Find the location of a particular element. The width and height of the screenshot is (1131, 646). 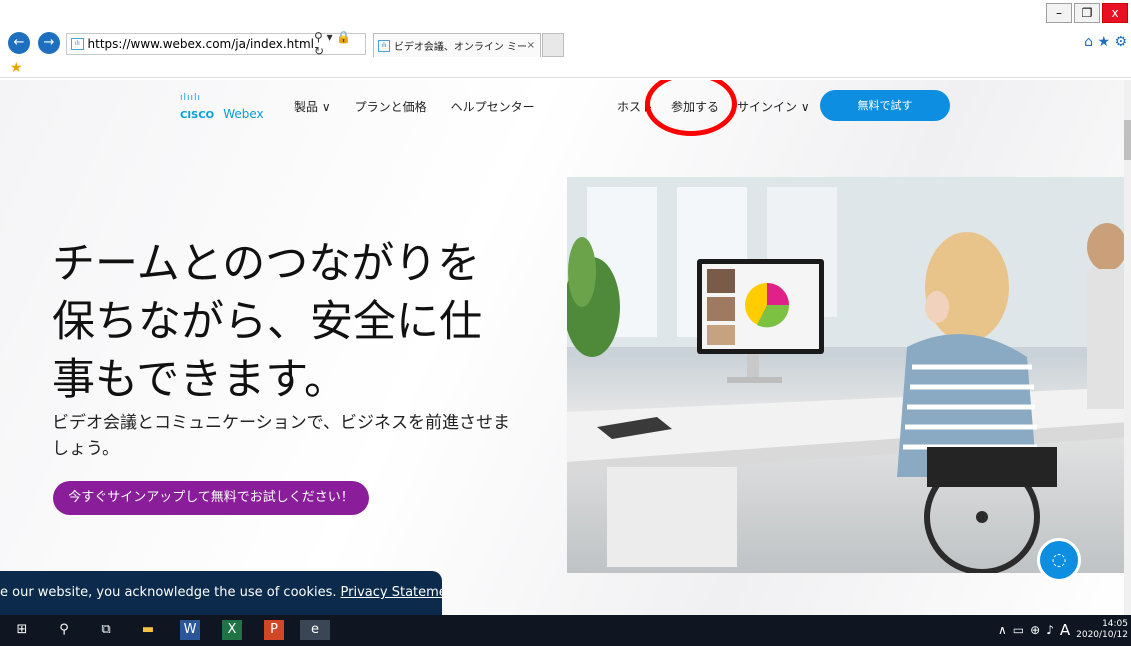

back-button: ← is located at coordinates (19, 43).